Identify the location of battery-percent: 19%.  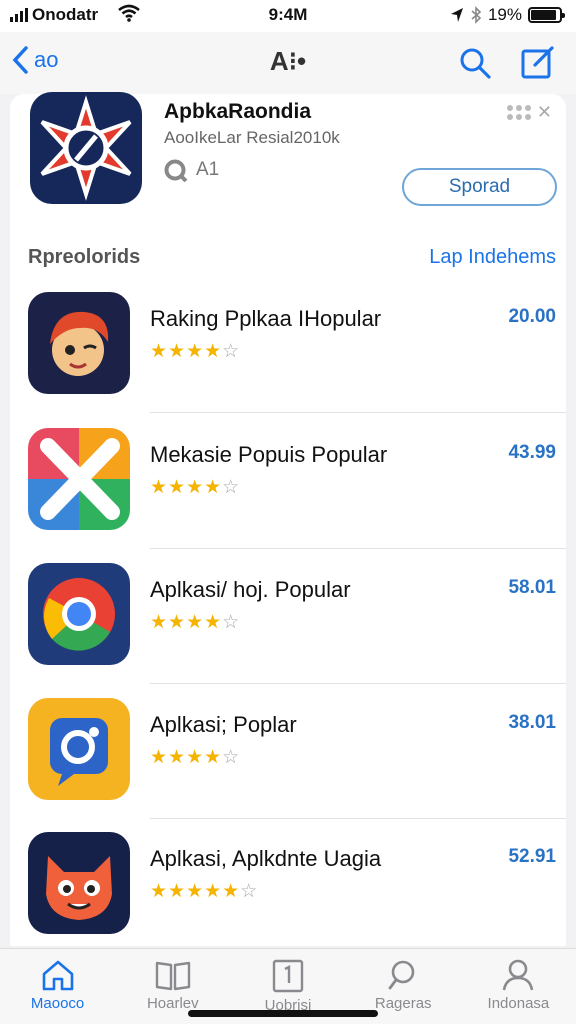
(504, 14).